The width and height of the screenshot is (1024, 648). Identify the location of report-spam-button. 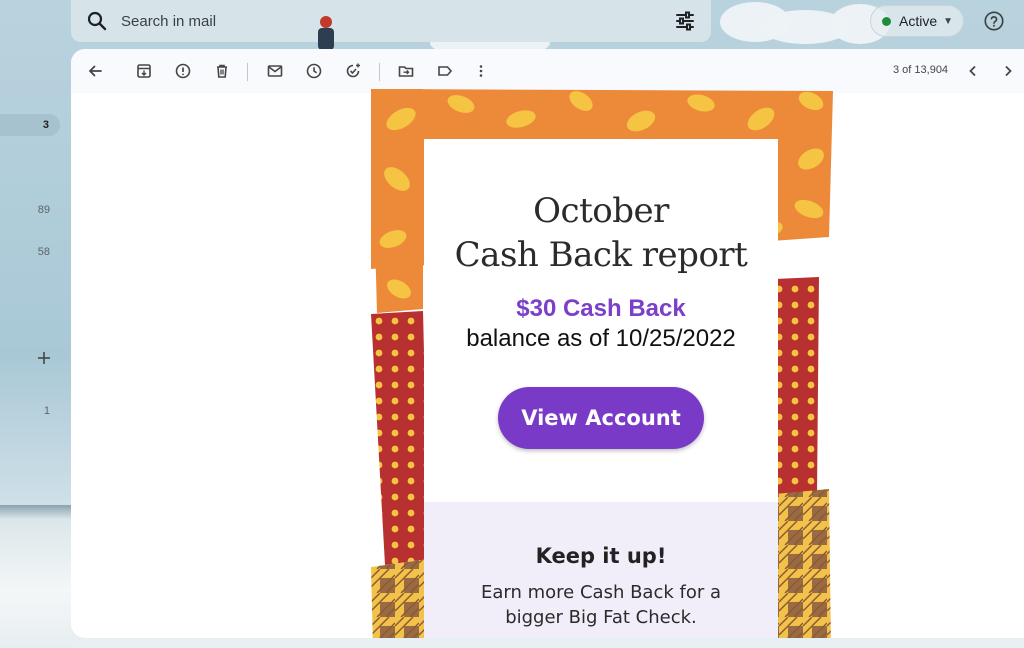
(183, 71).